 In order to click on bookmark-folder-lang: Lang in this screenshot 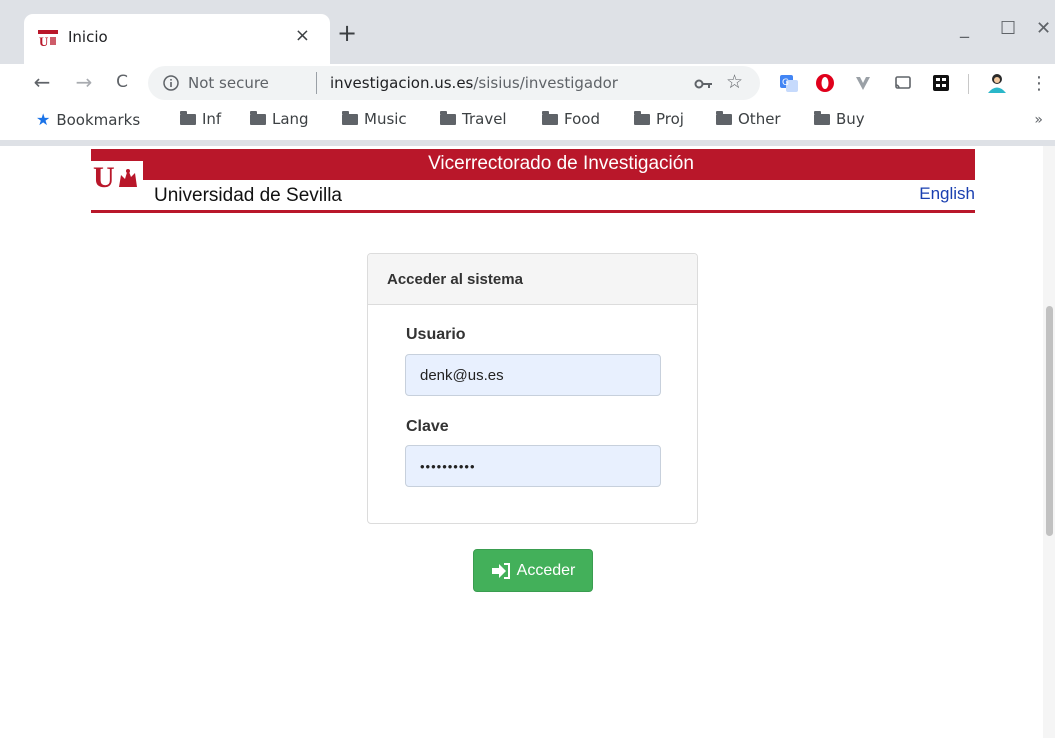, I will do `click(279, 119)`.